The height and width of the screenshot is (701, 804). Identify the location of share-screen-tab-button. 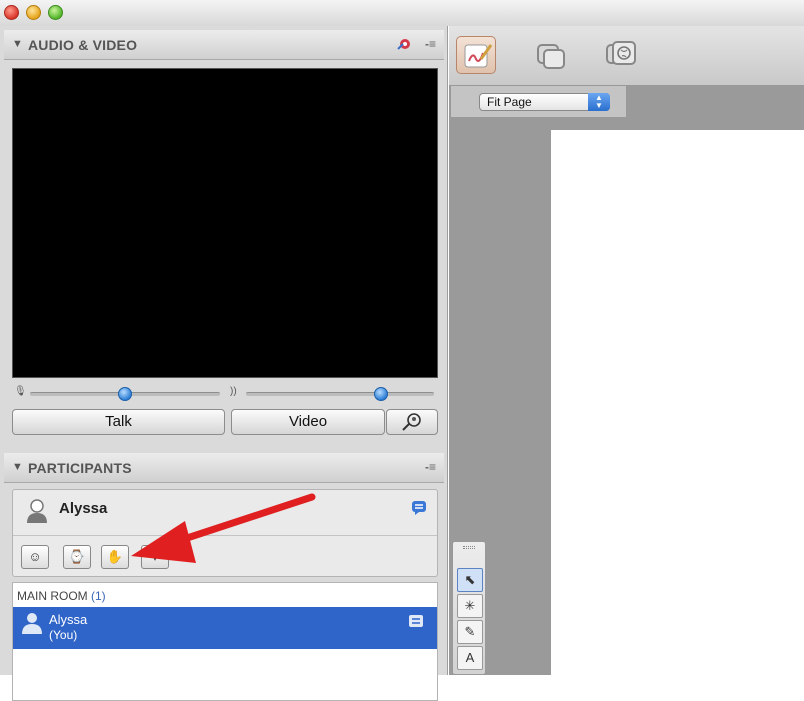
(550, 55).